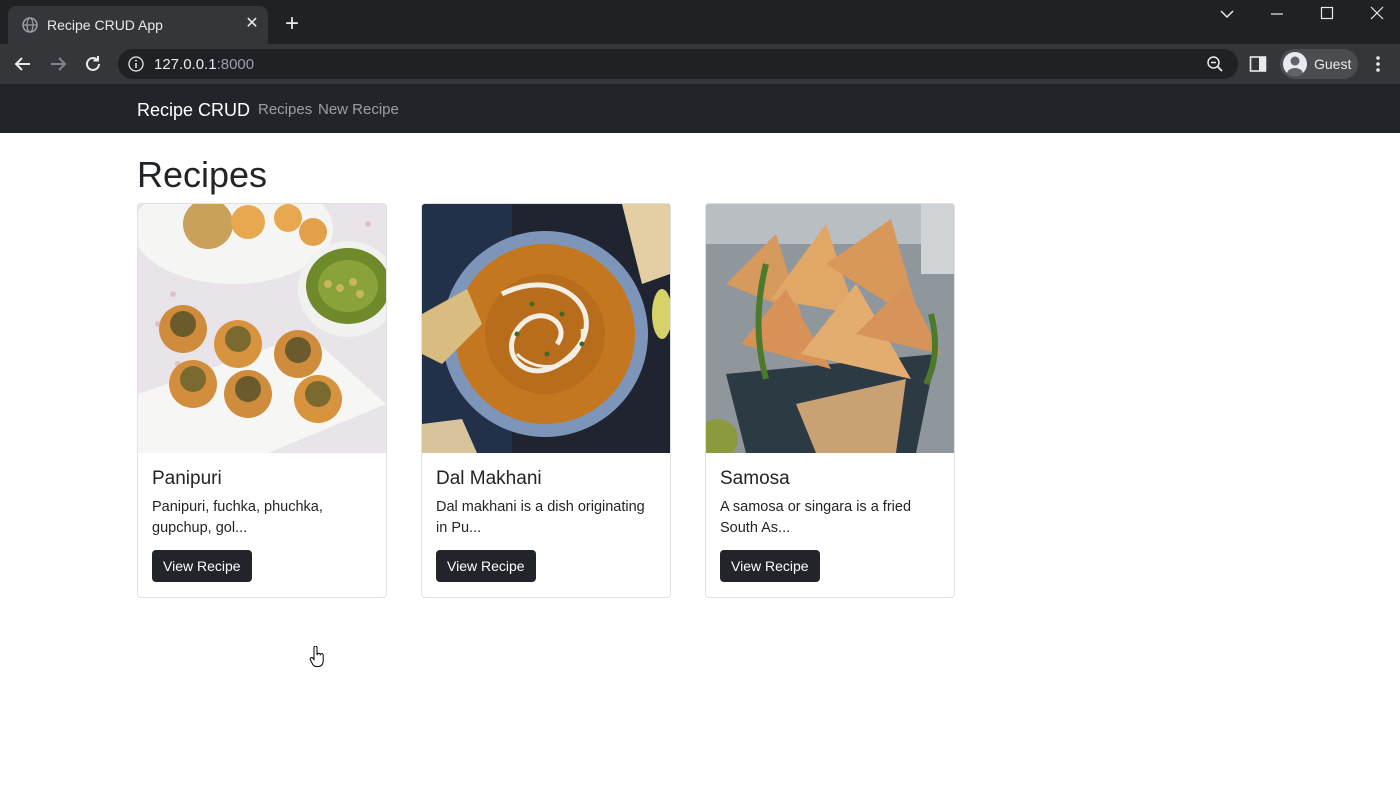 This screenshot has height=801, width=1400. Describe the element at coordinates (187, 478) in the screenshot. I see `recipe-title: Panipuri` at that location.